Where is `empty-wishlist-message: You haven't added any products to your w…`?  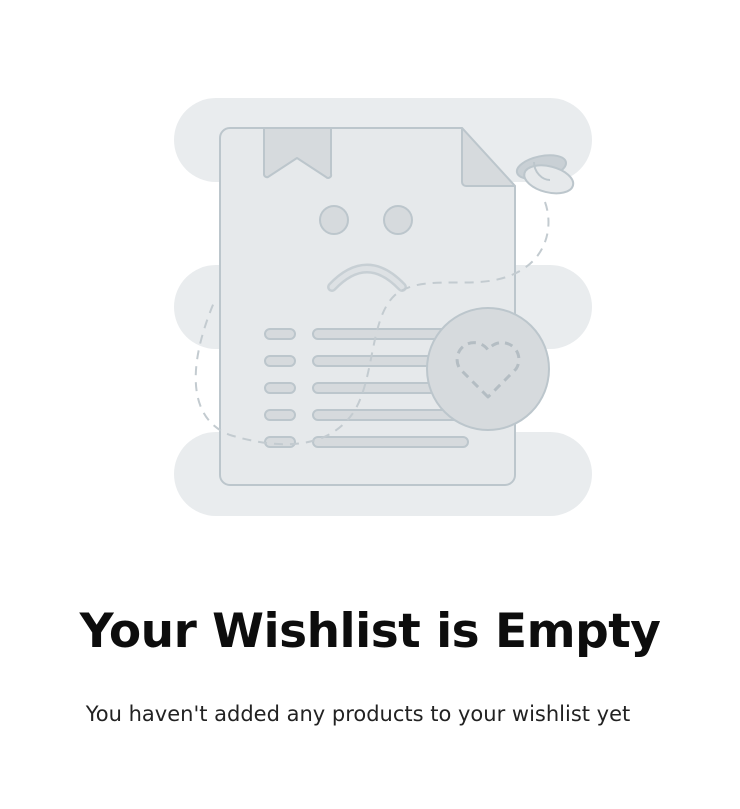 empty-wishlist-message: You haven't added any products to your w… is located at coordinates (358, 714).